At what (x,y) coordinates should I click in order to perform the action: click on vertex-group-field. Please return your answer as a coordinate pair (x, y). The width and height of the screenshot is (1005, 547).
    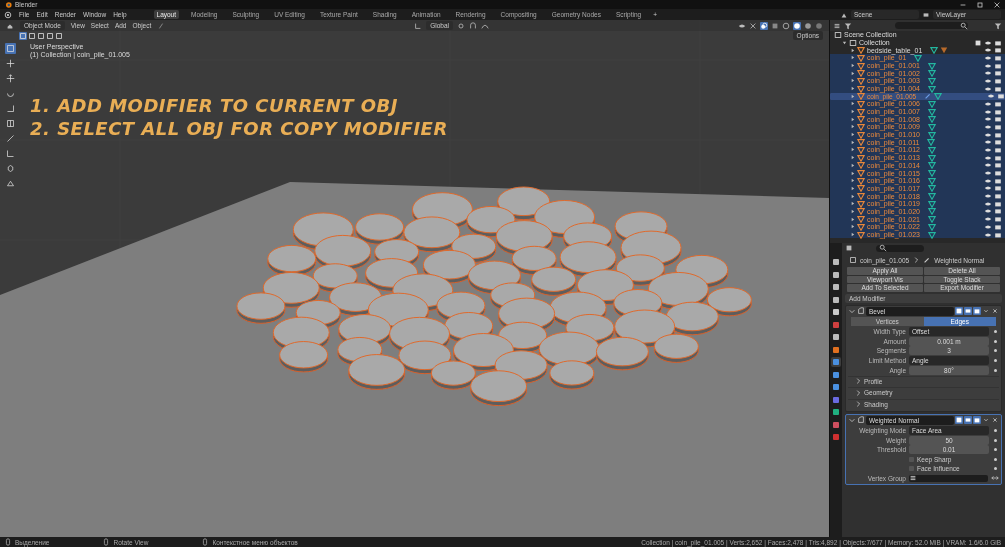
    Looking at the image, I should click on (948, 478).